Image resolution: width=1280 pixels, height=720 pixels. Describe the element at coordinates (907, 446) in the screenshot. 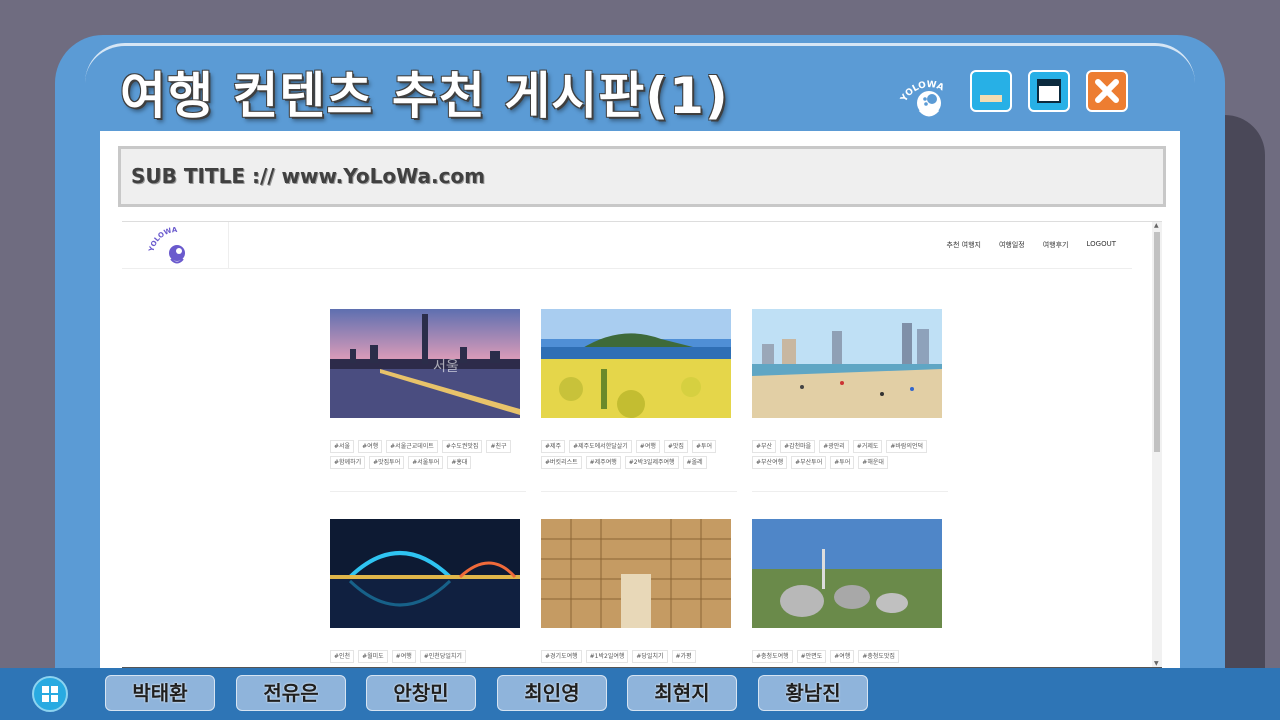

I see `tag: #바람의언덕` at that location.